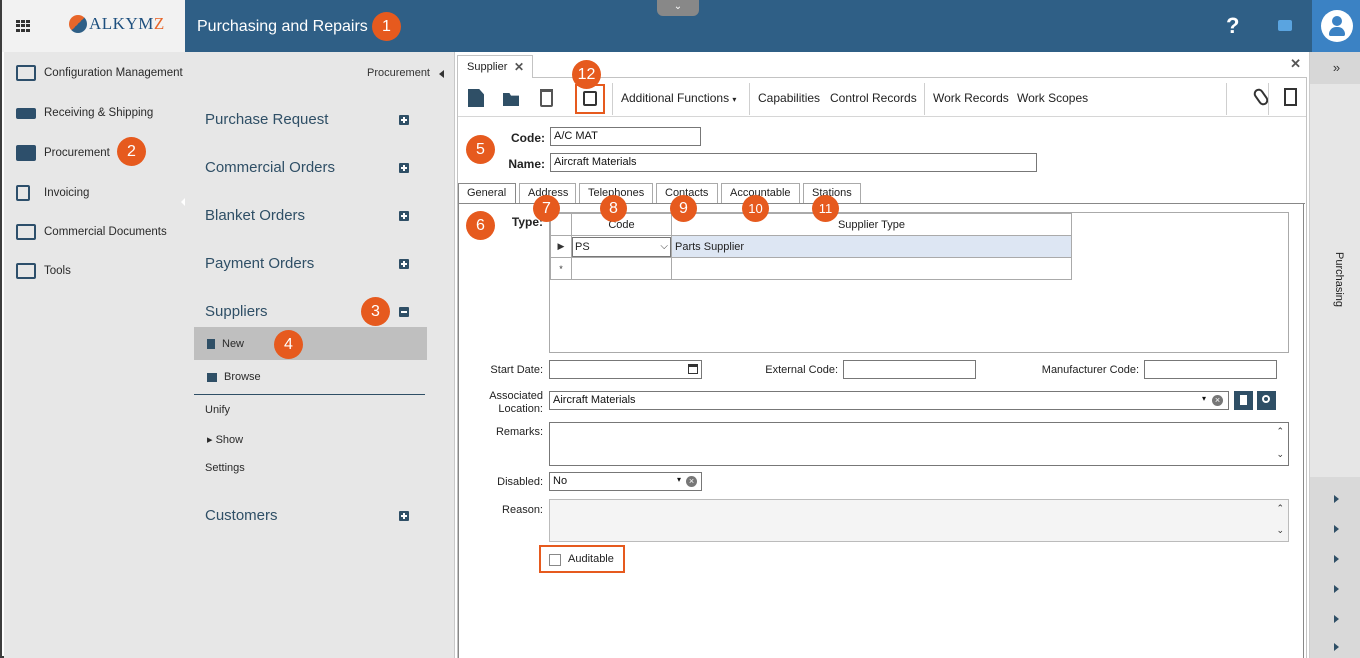 Image resolution: width=1360 pixels, height=658 pixels. Describe the element at coordinates (1090, 370) in the screenshot. I see `manufacturer-code-label: Manufacturer Code:` at that location.